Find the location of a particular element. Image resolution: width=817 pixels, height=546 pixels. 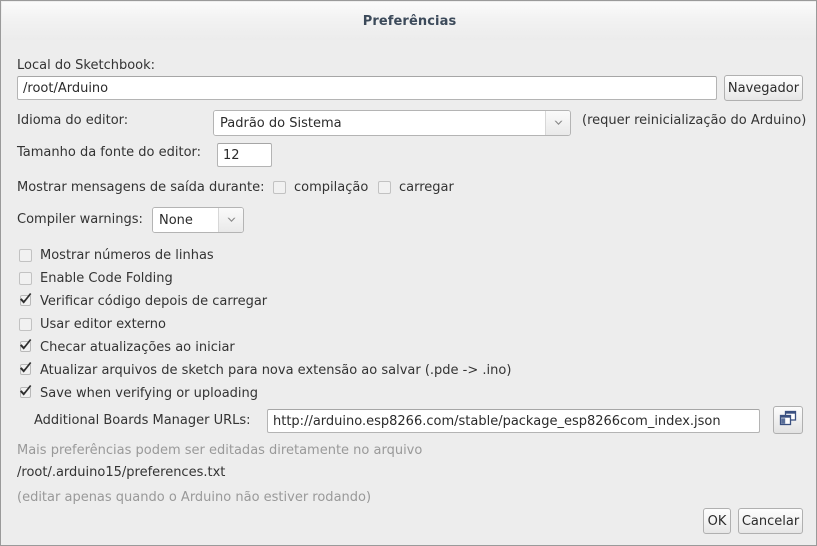

font-size-label: Tamanho da fonte do editor: is located at coordinates (109, 152).